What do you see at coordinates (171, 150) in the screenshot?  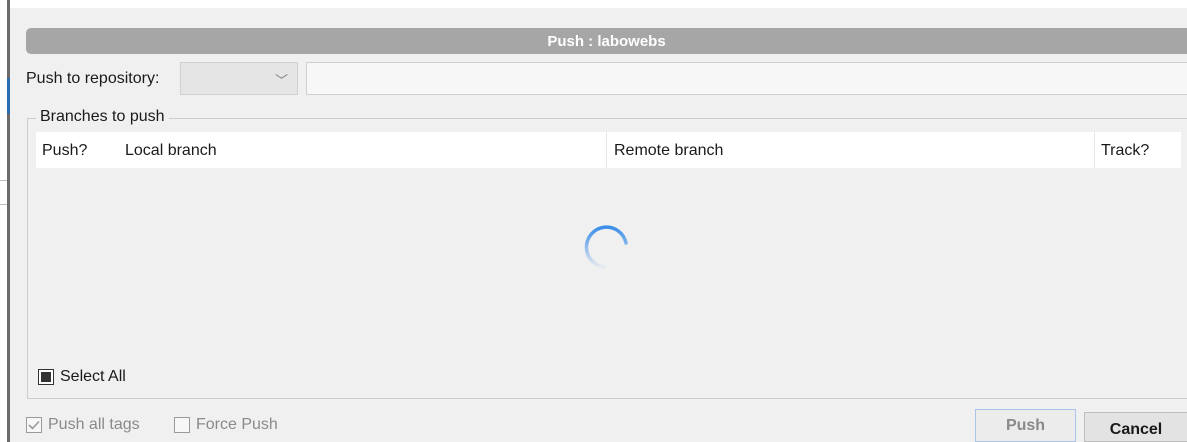 I see `column-header-local-branch: Local branch` at bounding box center [171, 150].